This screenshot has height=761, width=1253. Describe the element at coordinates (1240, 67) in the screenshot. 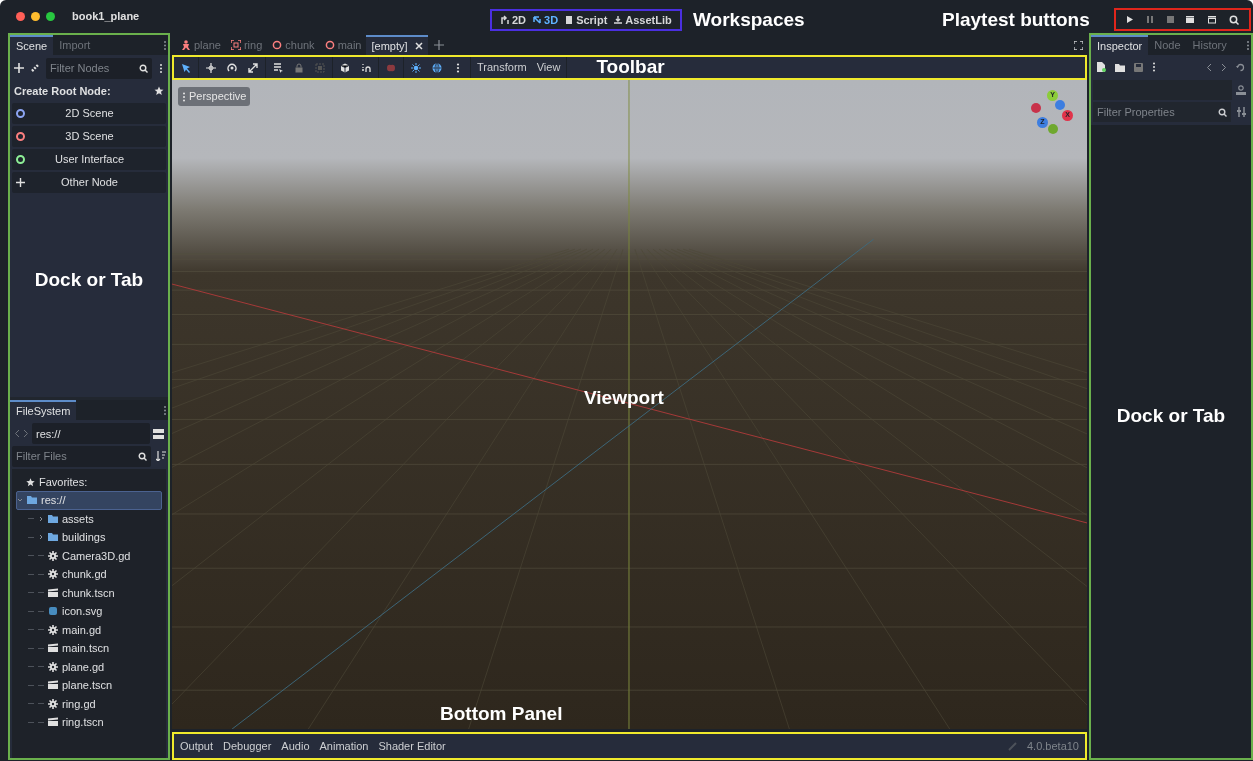

I see `history-icon` at that location.